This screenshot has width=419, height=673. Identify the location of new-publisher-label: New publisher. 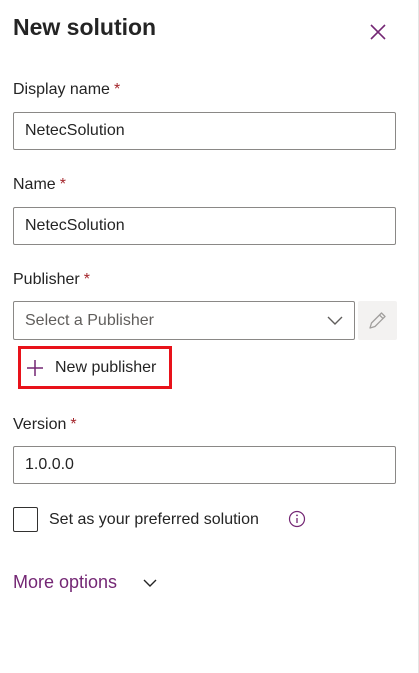
(106, 367).